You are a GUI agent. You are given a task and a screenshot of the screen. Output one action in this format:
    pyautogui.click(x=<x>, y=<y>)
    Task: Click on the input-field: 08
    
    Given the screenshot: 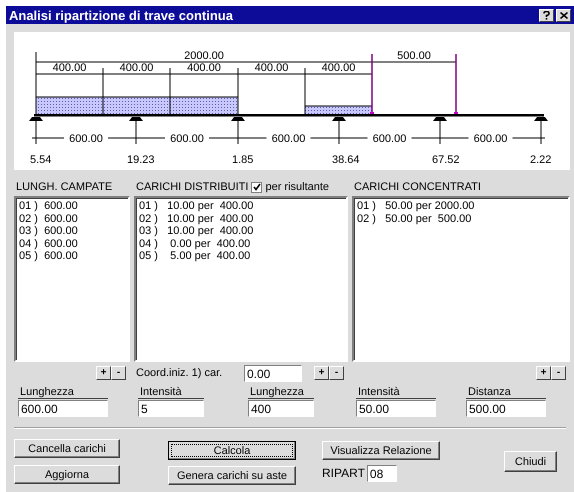 What is the action you would take?
    pyautogui.click(x=381, y=473)
    